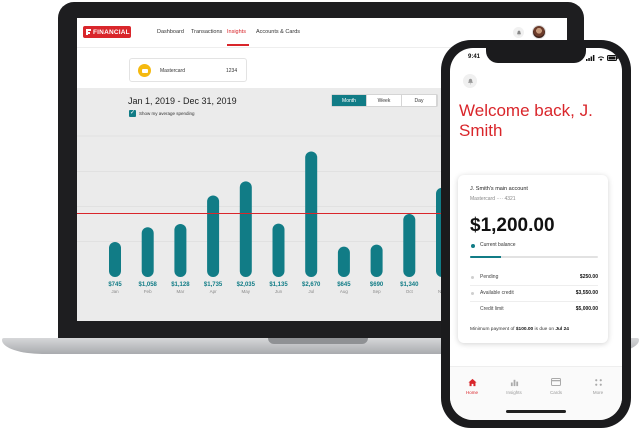 The height and width of the screenshot is (432, 641). What do you see at coordinates (489, 277) in the screenshot?
I see `row-label: Pending` at bounding box center [489, 277].